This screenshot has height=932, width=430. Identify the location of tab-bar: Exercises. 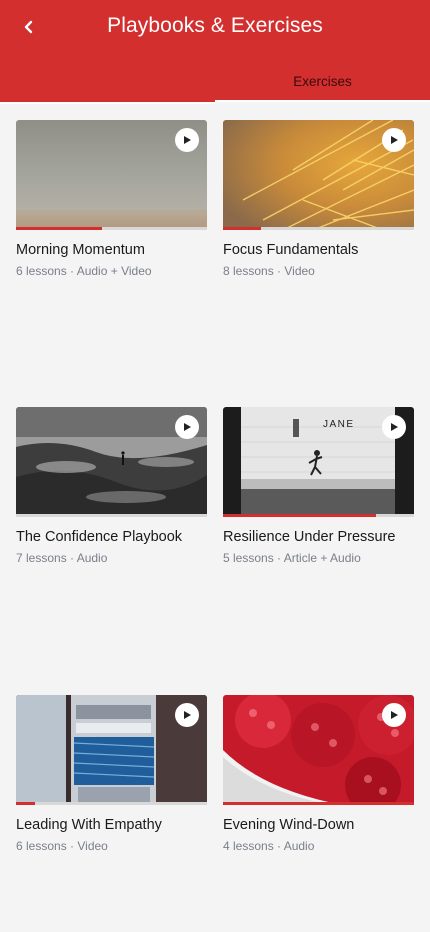
(215, 81).